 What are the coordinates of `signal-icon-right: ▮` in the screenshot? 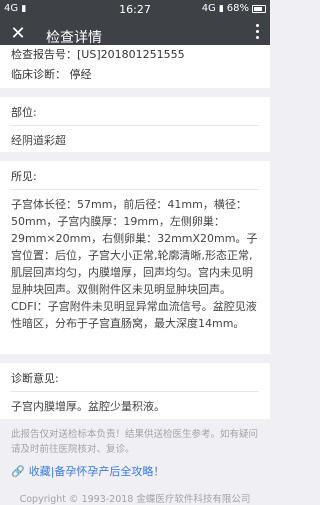 It's located at (221, 8).